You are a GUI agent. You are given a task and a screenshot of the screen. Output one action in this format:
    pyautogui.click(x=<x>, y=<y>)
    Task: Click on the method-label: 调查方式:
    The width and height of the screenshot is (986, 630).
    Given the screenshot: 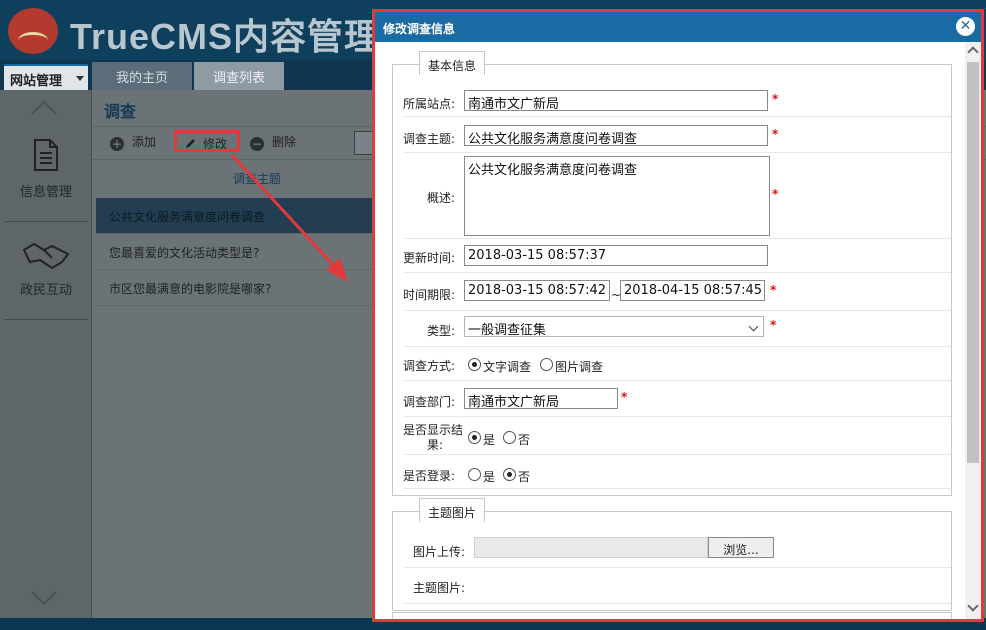 What is the action you would take?
    pyautogui.click(x=429, y=366)
    